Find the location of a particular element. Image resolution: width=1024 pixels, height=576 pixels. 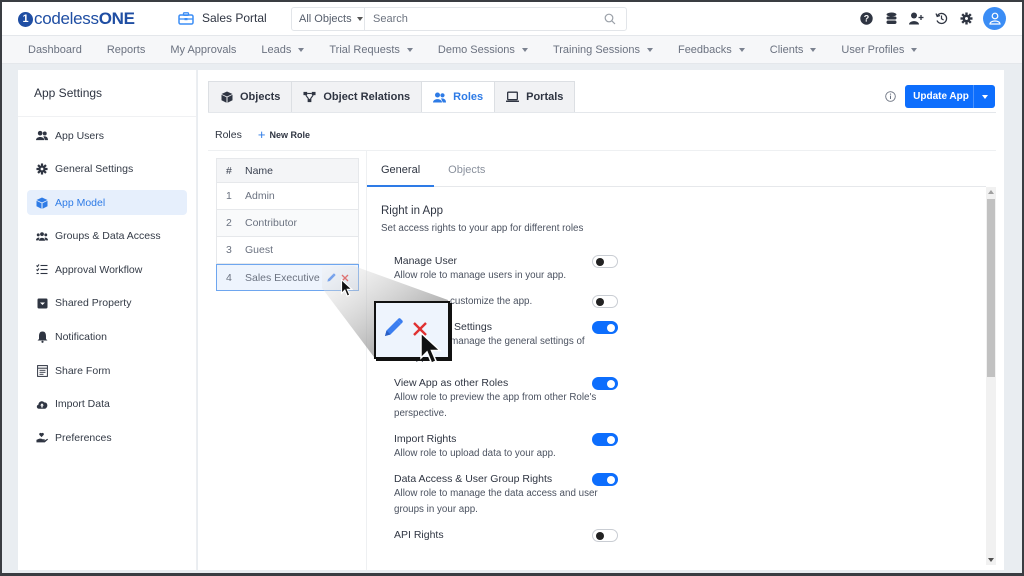

edit-role-pencil-icon is located at coordinates (331, 278).